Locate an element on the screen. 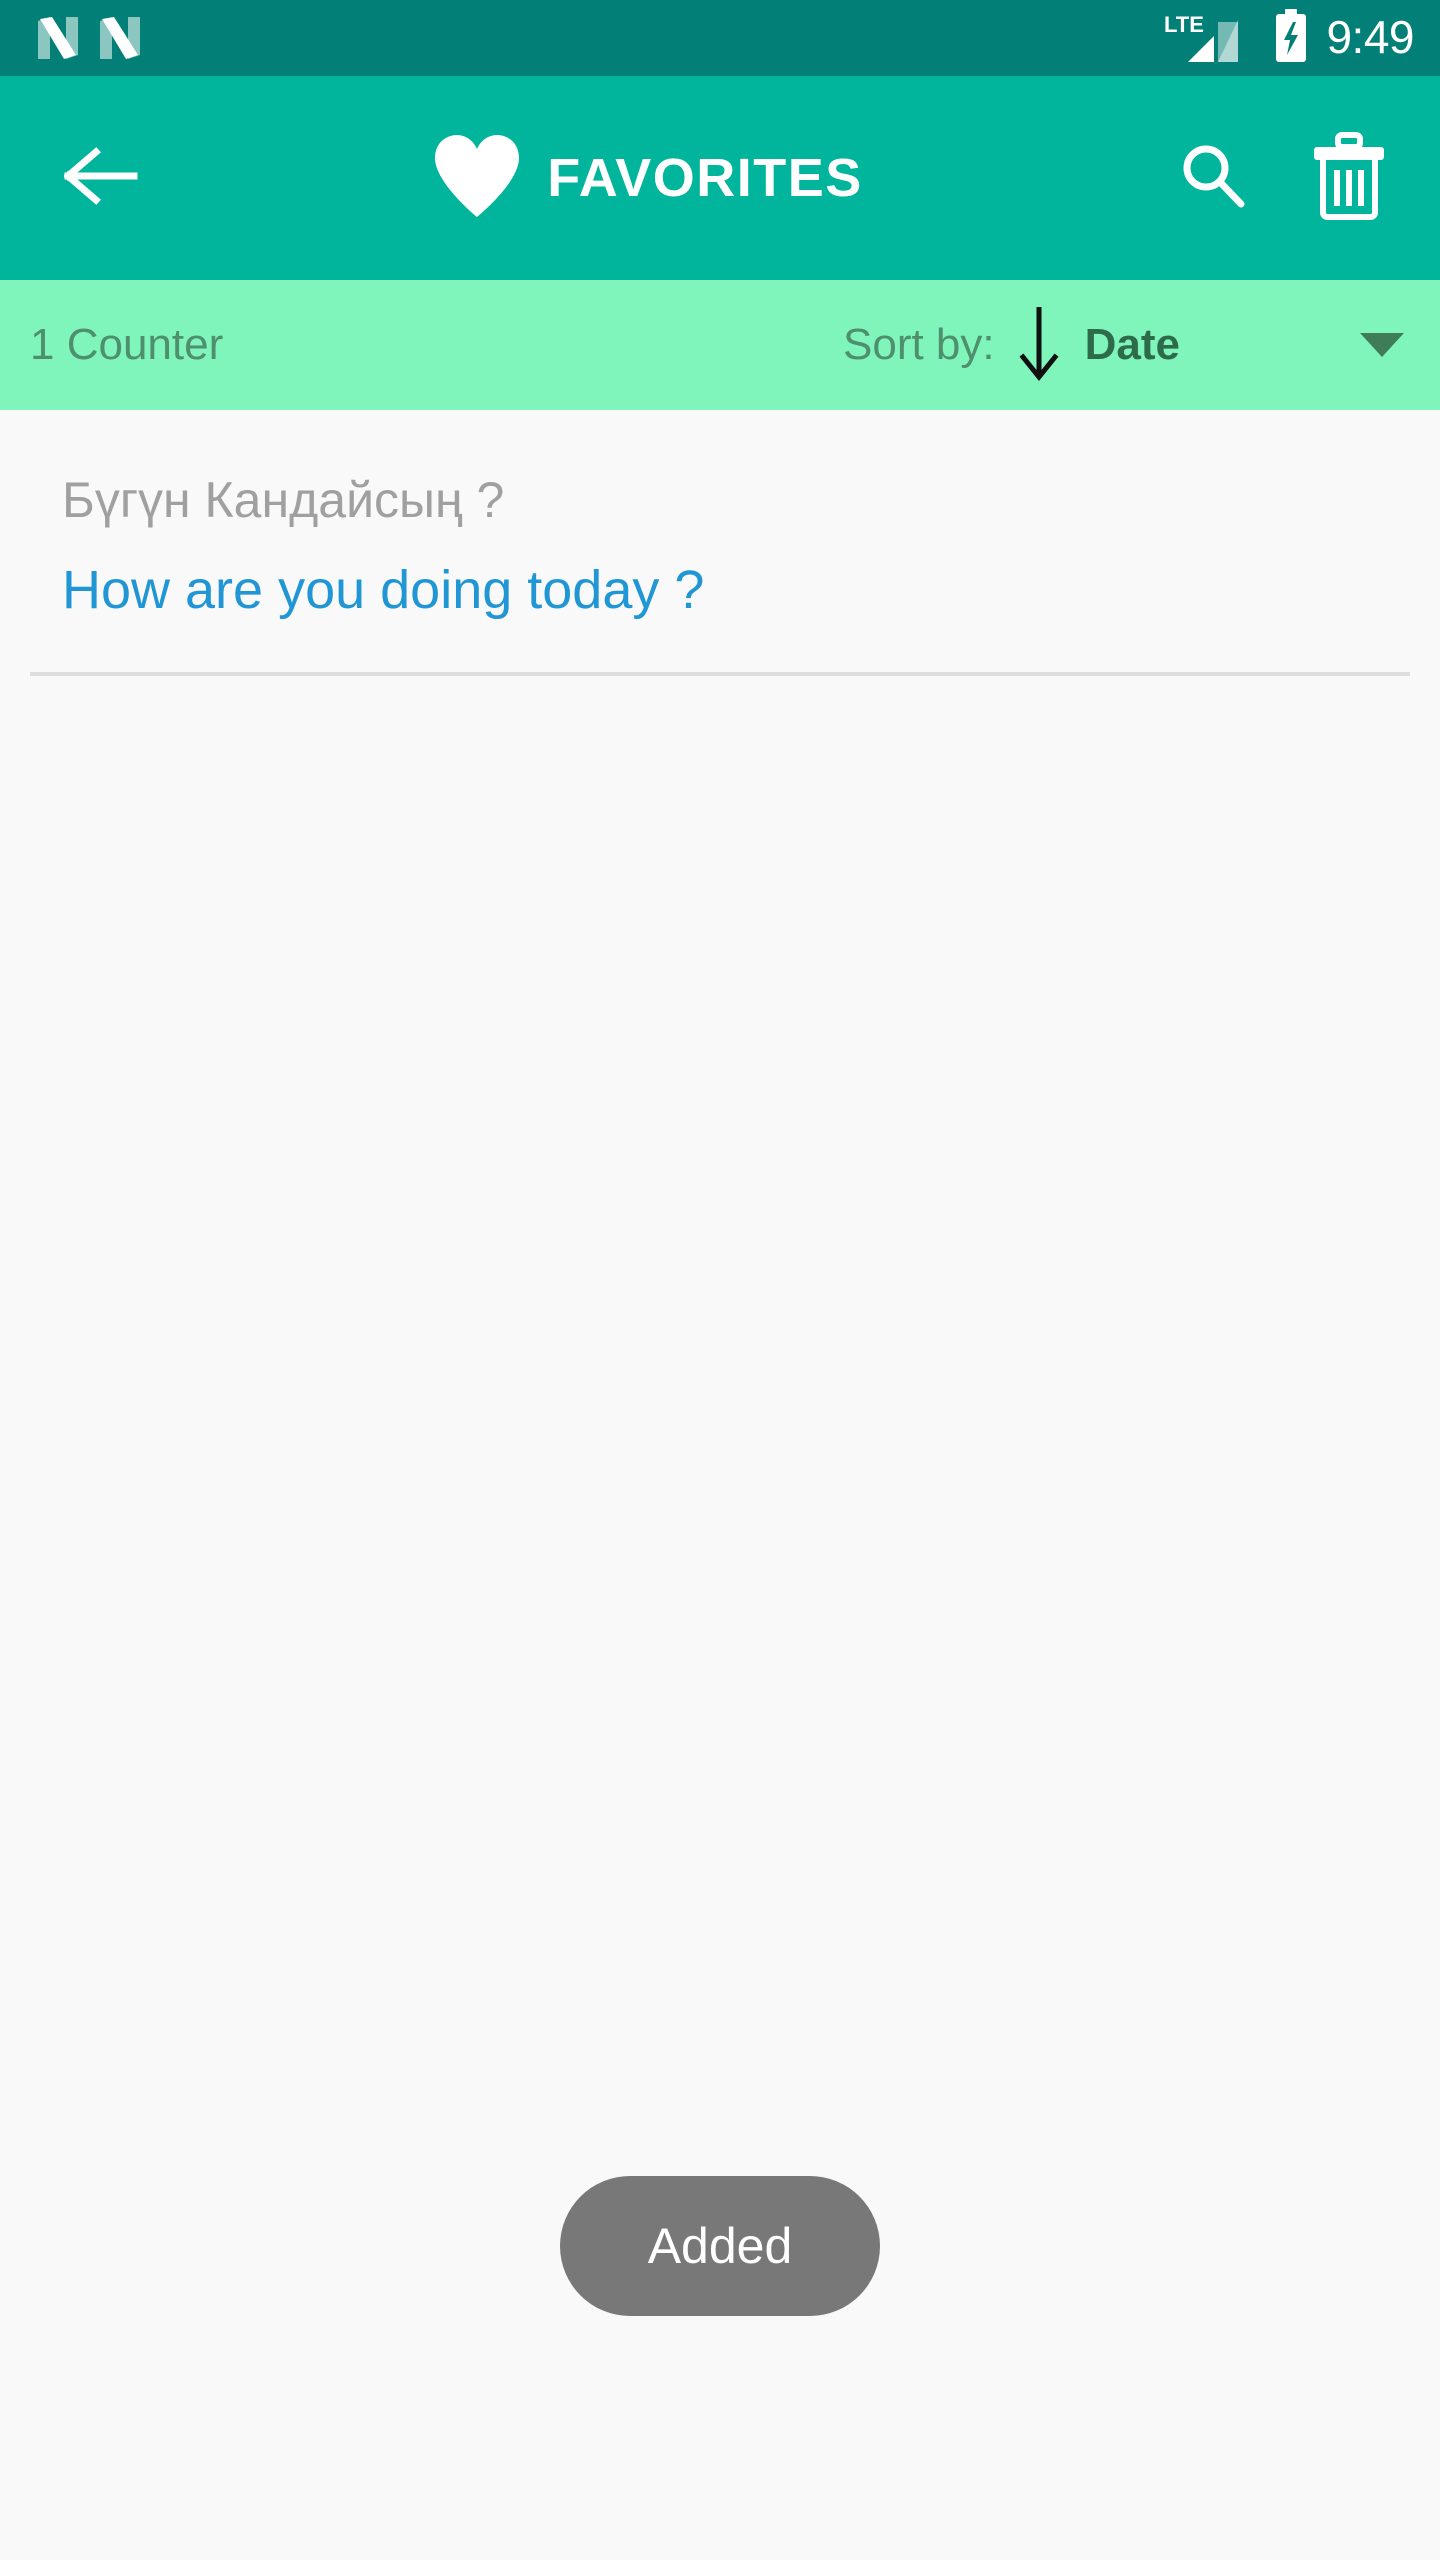 The width and height of the screenshot is (1440, 2560). app-bar: FAVORITES is located at coordinates (720, 178).